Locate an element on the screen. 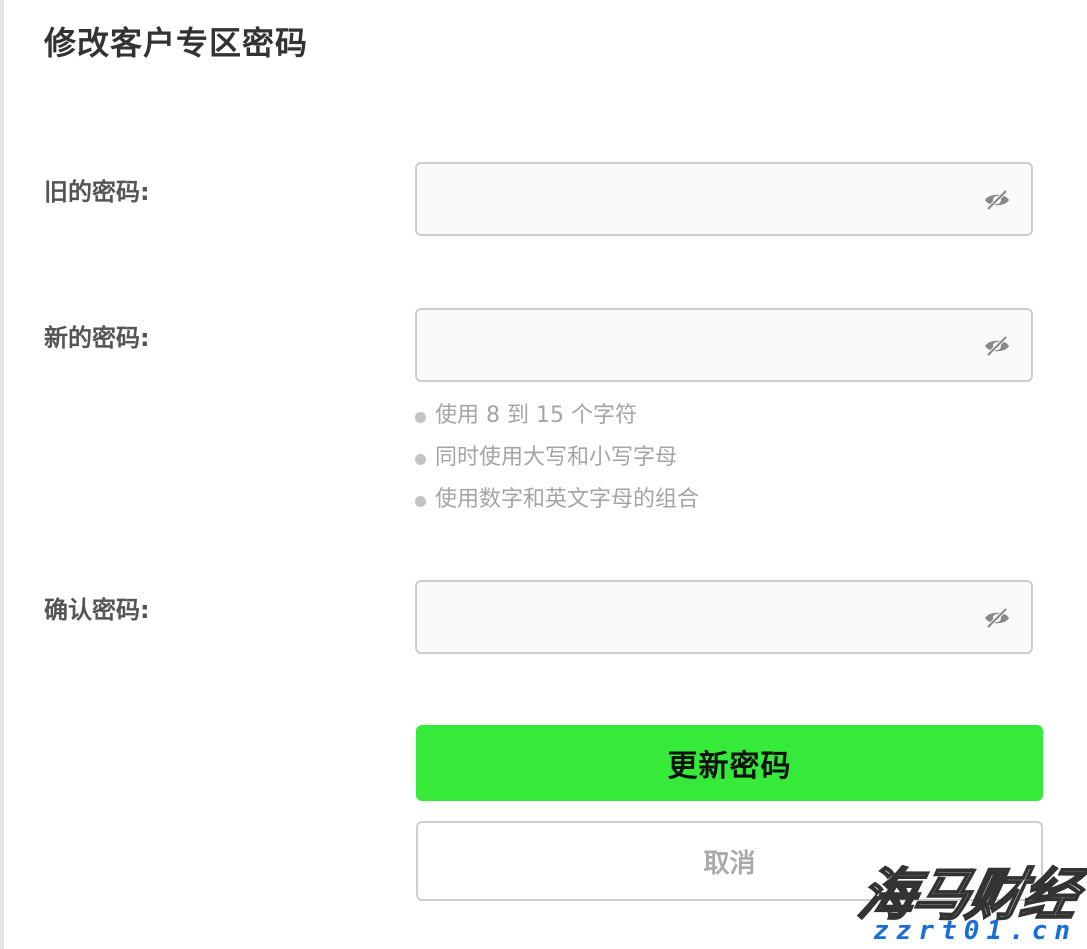 Image resolution: width=1087 pixels, height=949 pixels. cancel-button: 取消 is located at coordinates (729, 861).